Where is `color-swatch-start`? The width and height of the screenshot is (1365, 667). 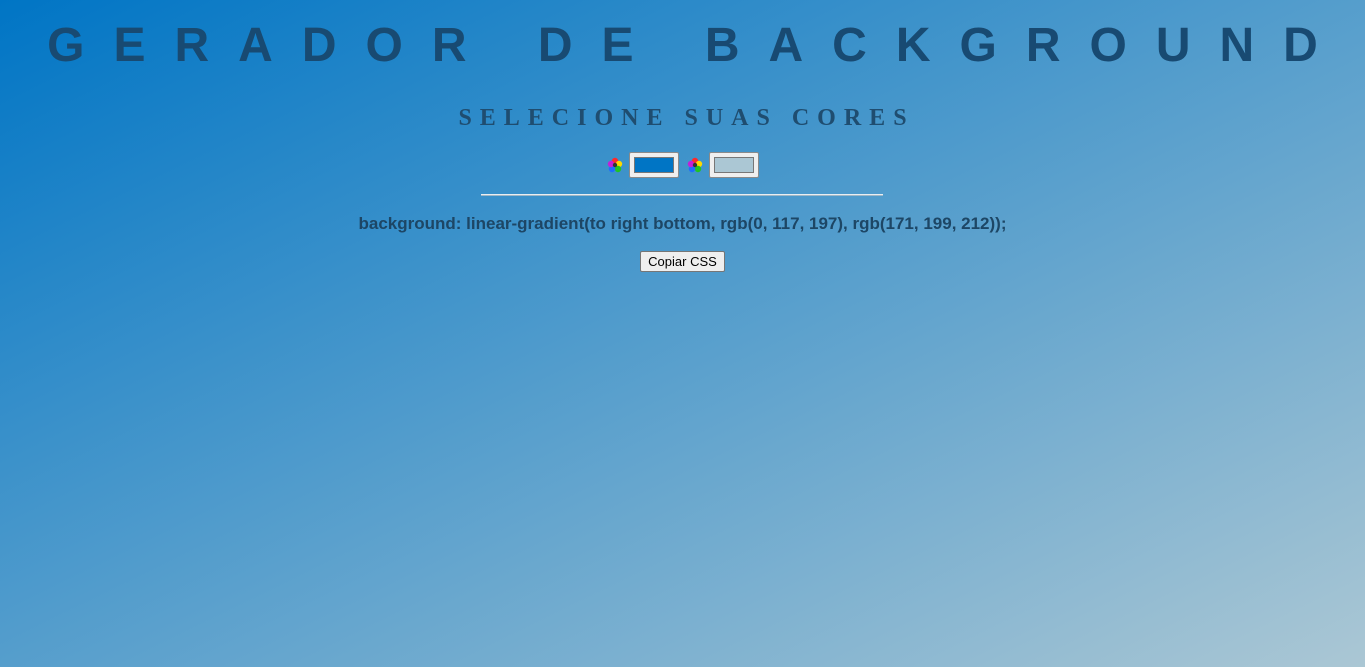
color-swatch-start is located at coordinates (653, 165).